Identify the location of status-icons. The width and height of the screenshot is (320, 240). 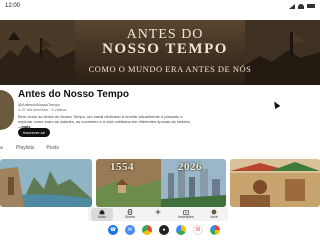
(302, 6).